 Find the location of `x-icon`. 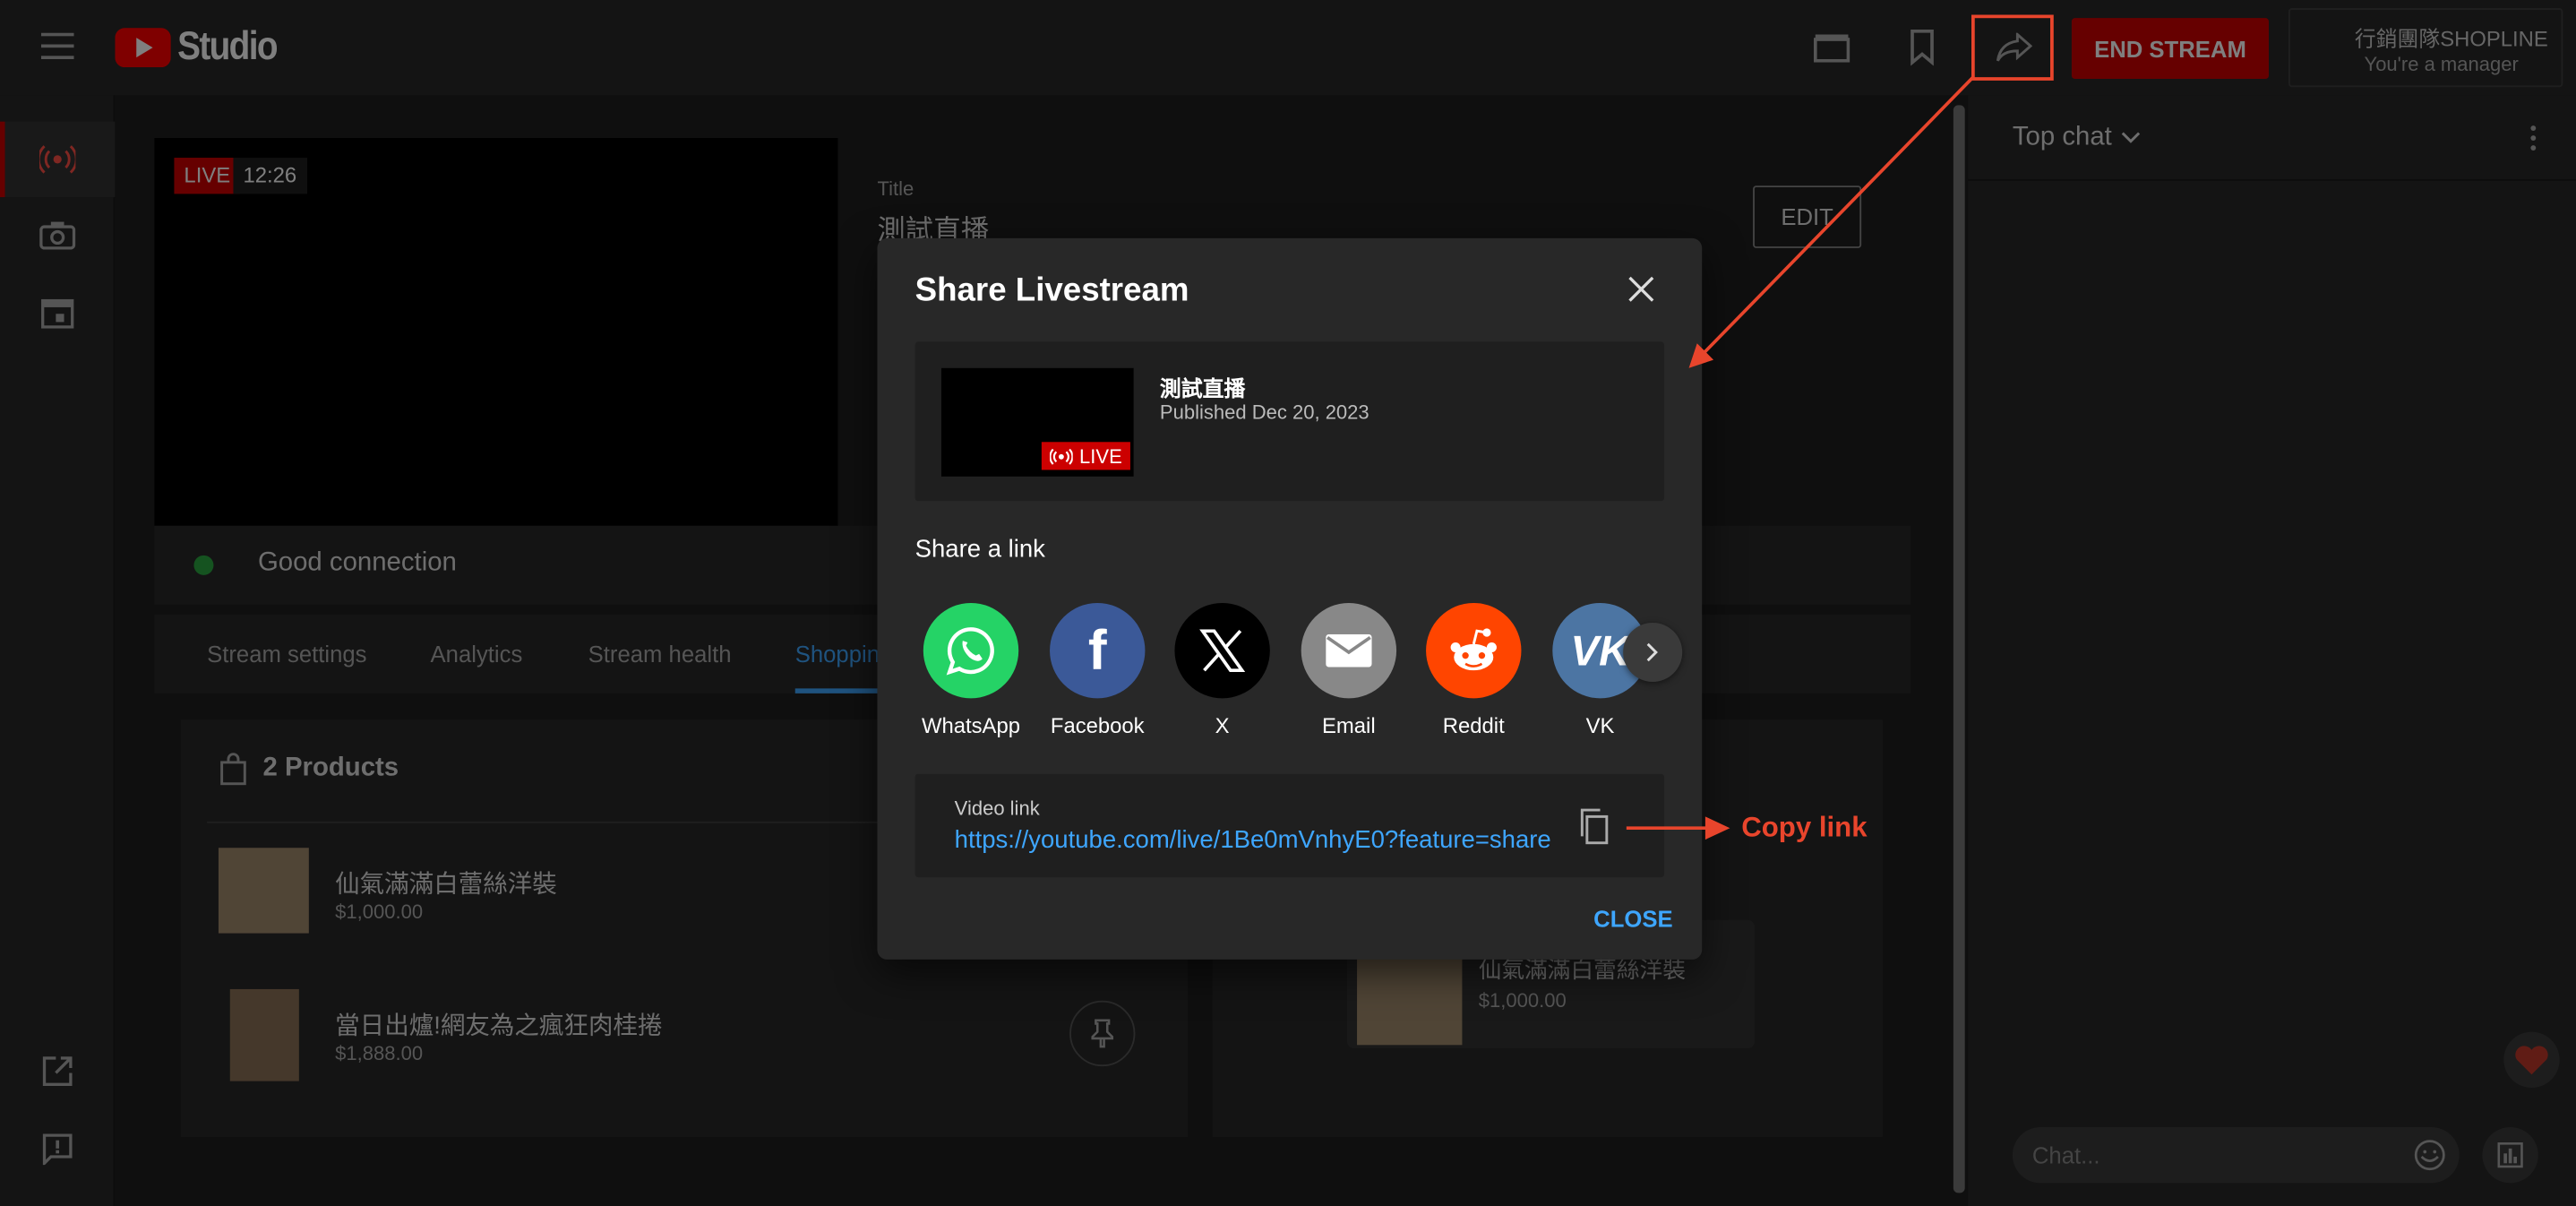

x-icon is located at coordinates (1222, 650).